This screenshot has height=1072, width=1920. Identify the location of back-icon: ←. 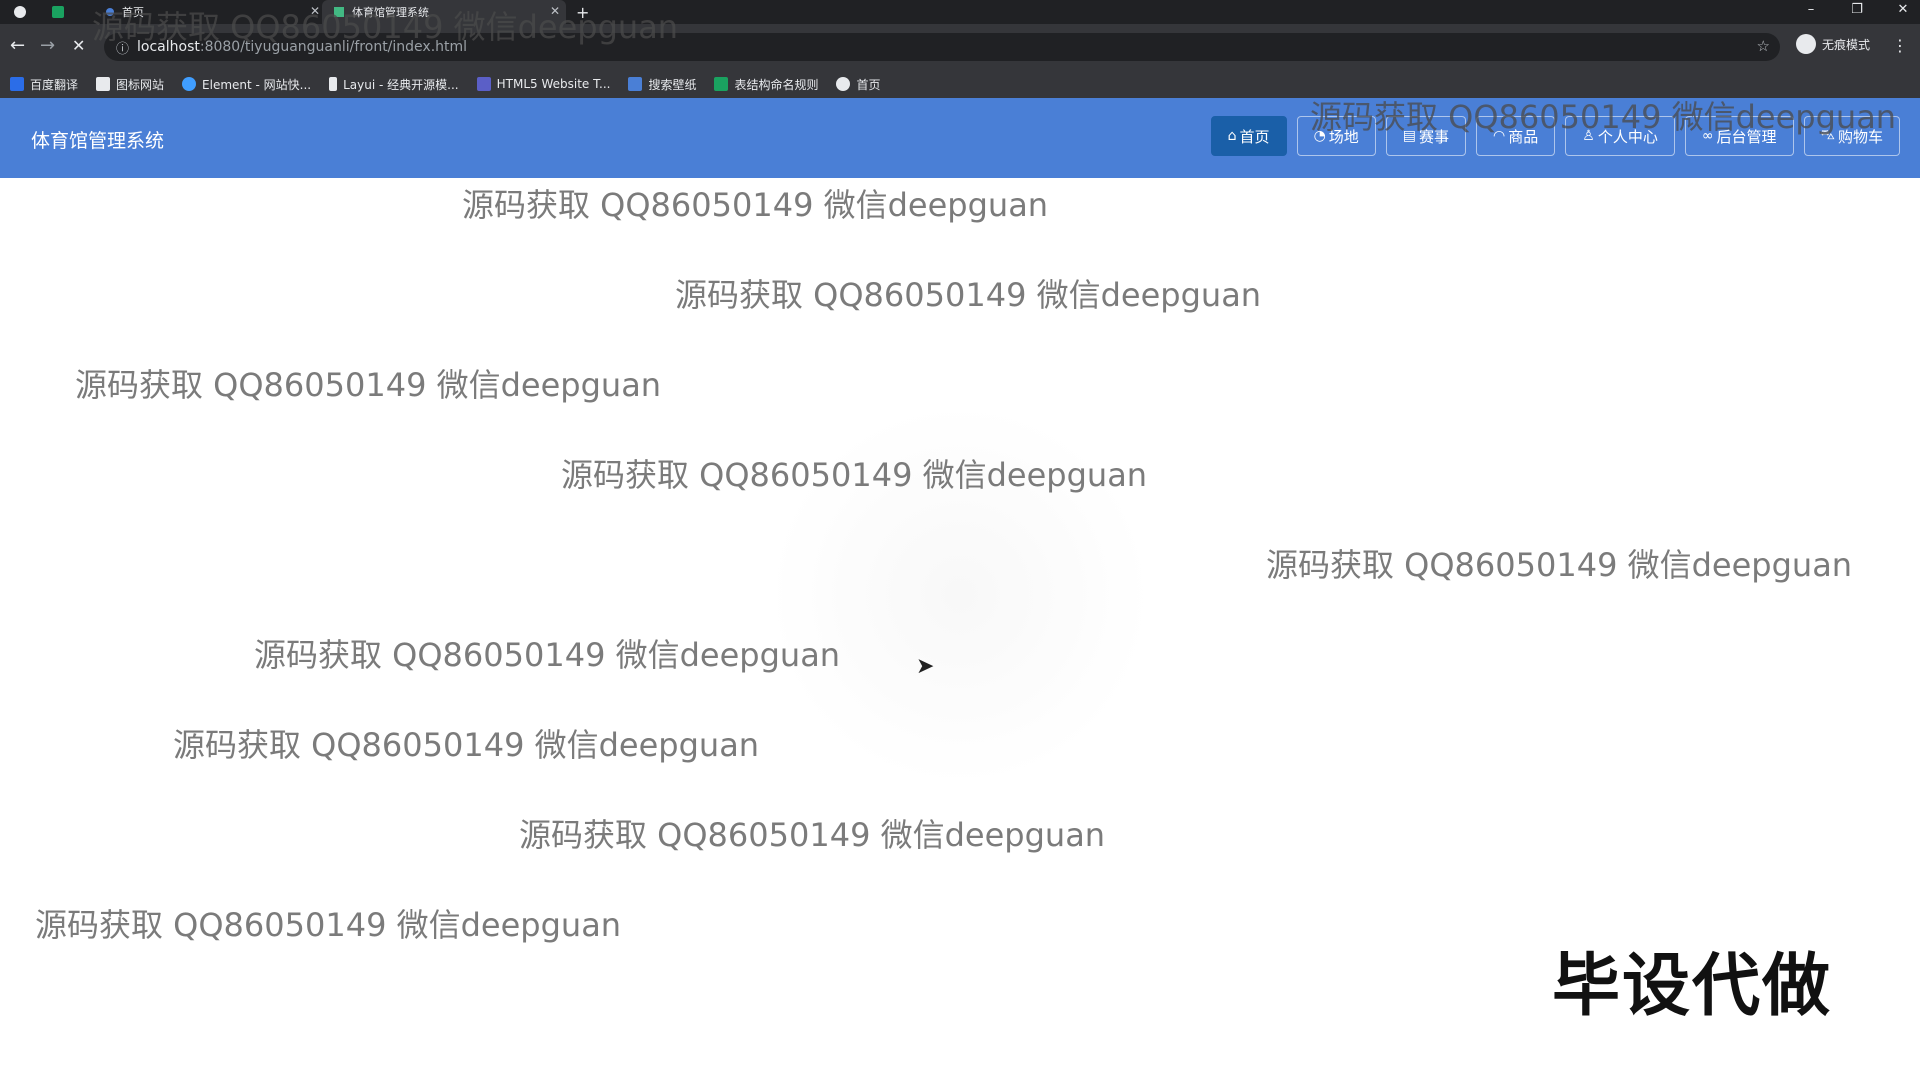
(17, 45).